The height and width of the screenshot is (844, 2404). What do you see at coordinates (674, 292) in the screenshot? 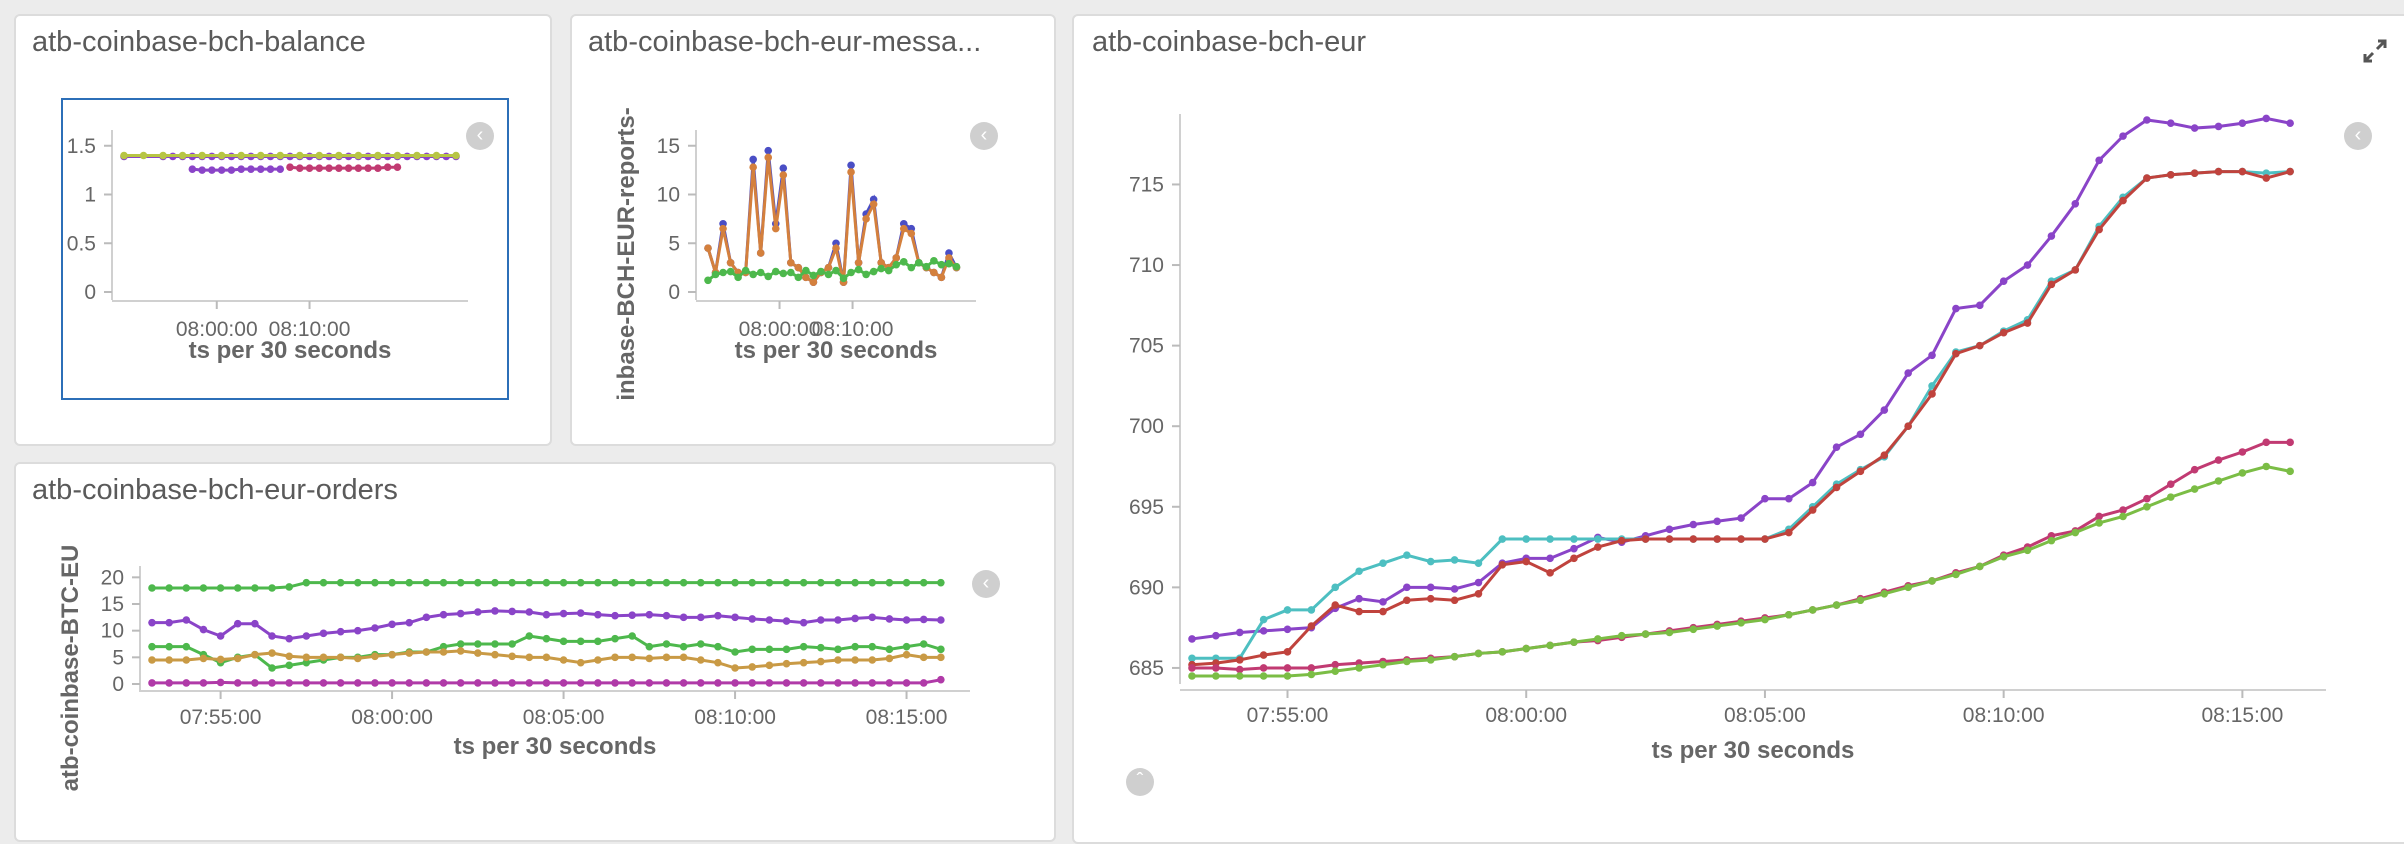
I see `y-tick-label: 0` at bounding box center [674, 292].